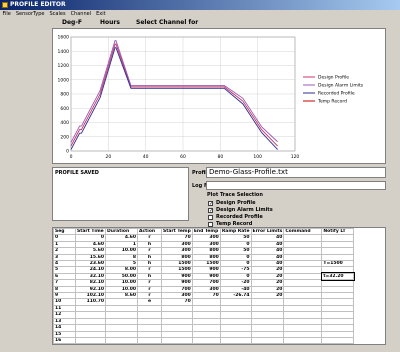 The image size is (400, 352). Describe the element at coordinates (64, 52) in the screenshot. I see `y-tick-label: 1400` at that location.